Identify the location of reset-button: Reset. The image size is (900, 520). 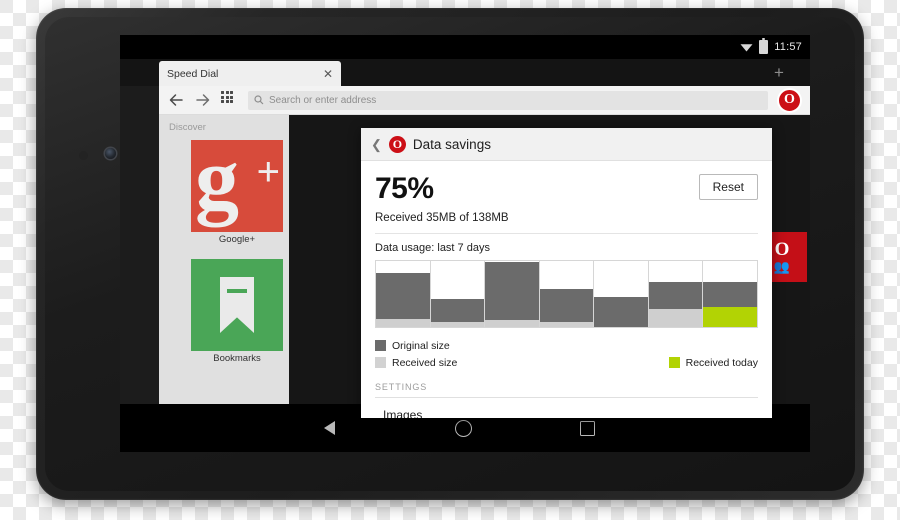
(728, 187).